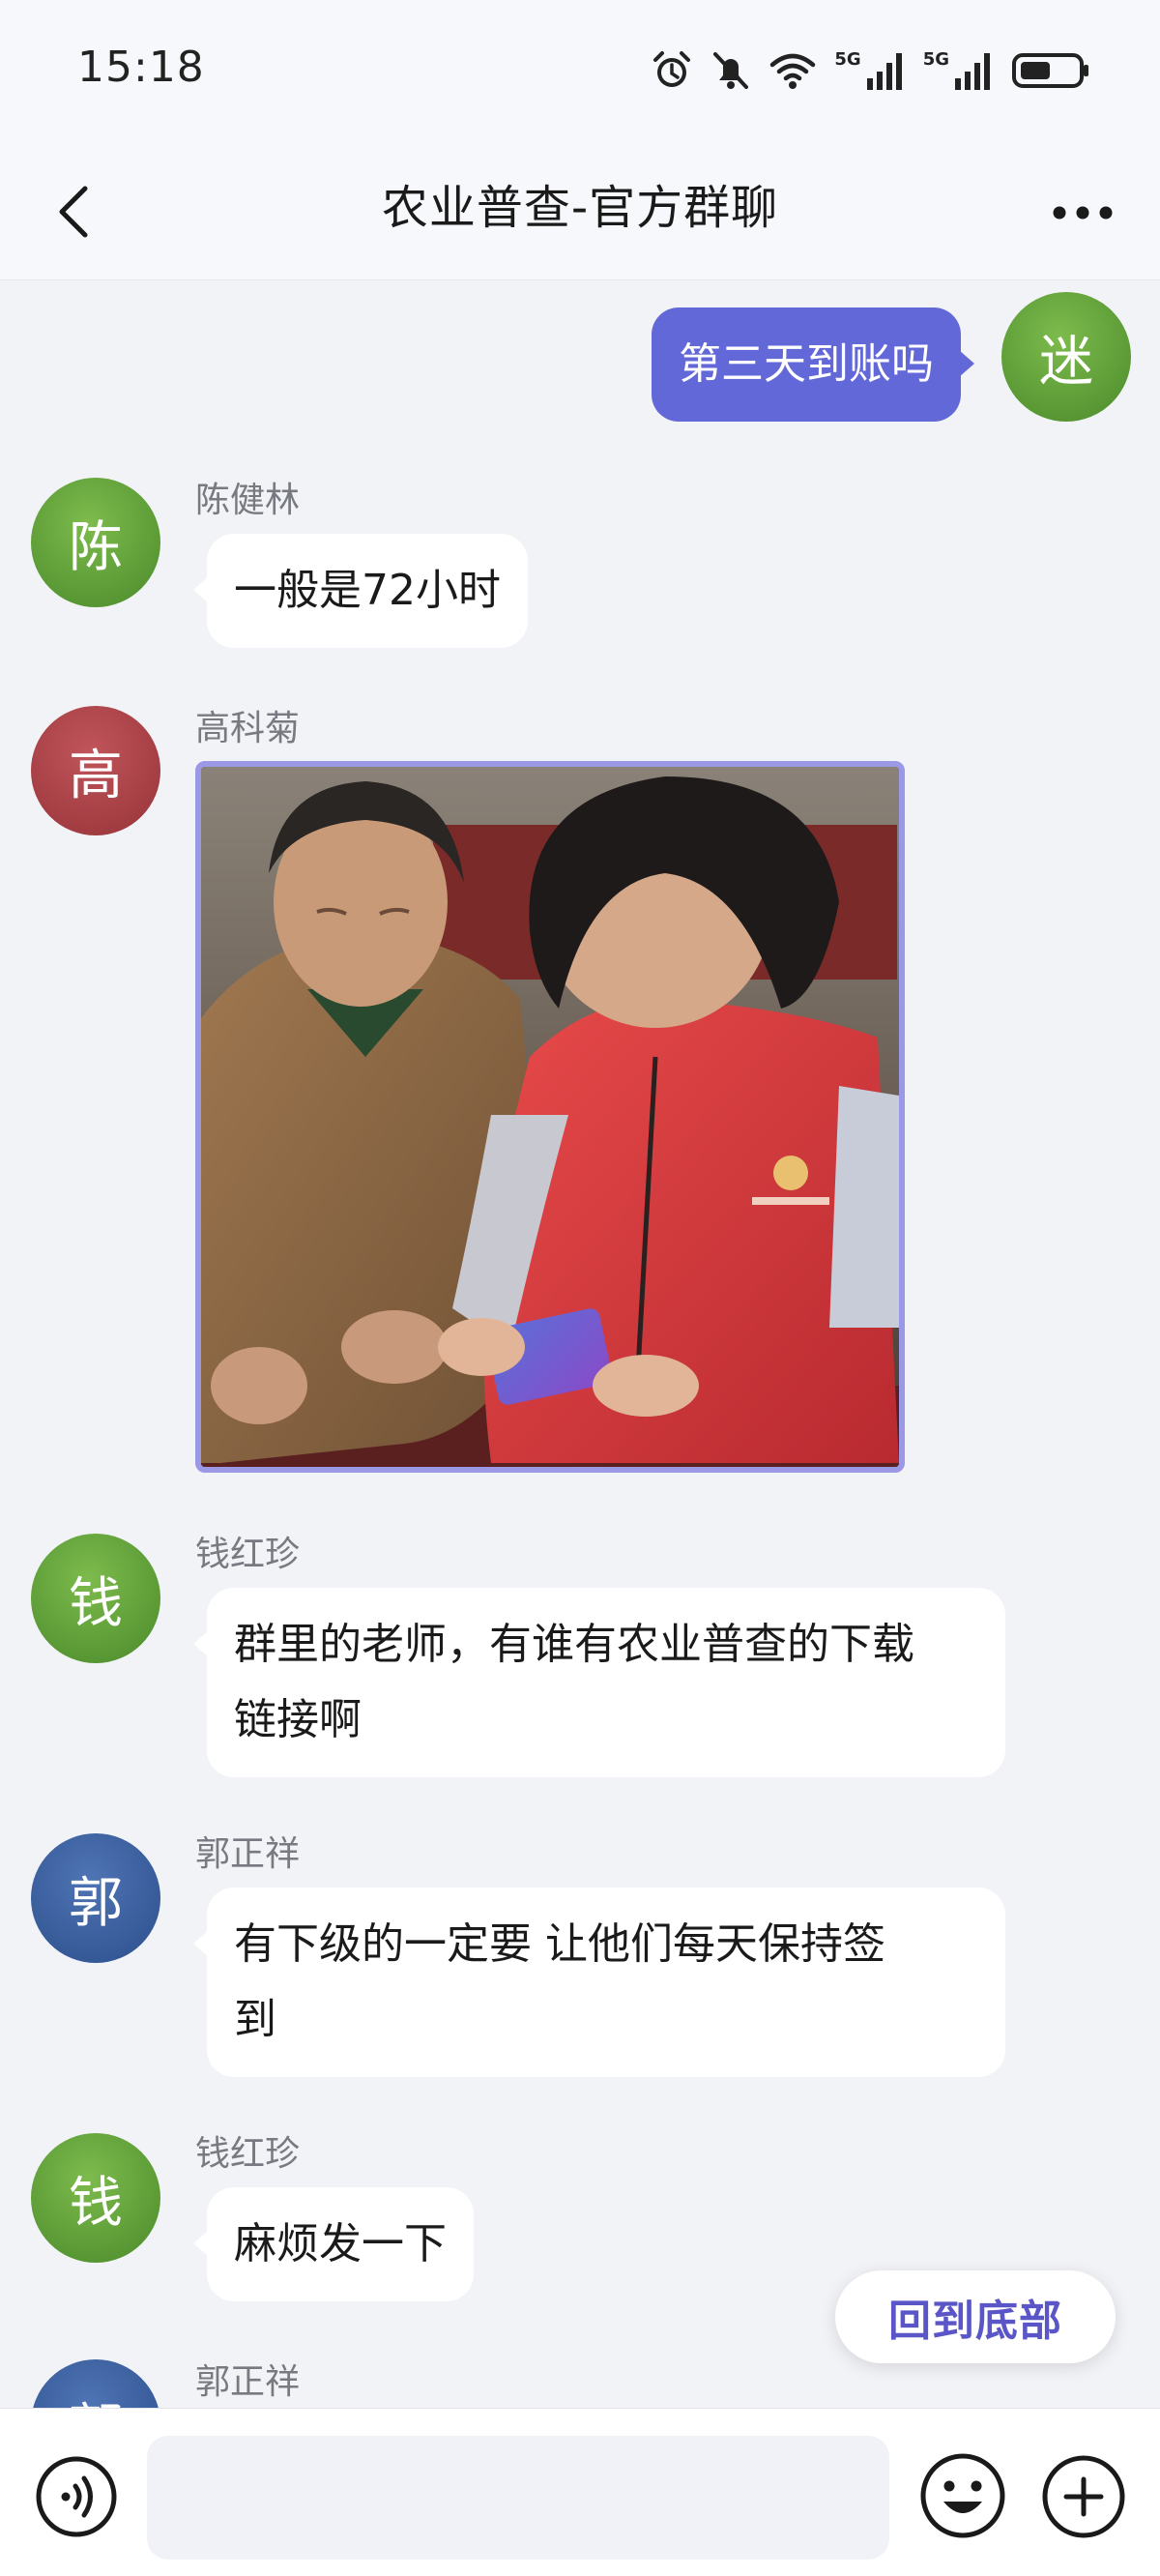  I want to click on battery-icon, so click(1050, 70).